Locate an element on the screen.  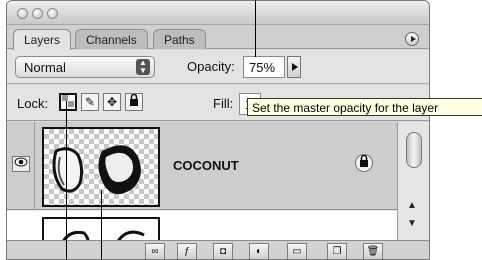
chevron-updown-icon: ▲ ▼ is located at coordinates (143, 67).